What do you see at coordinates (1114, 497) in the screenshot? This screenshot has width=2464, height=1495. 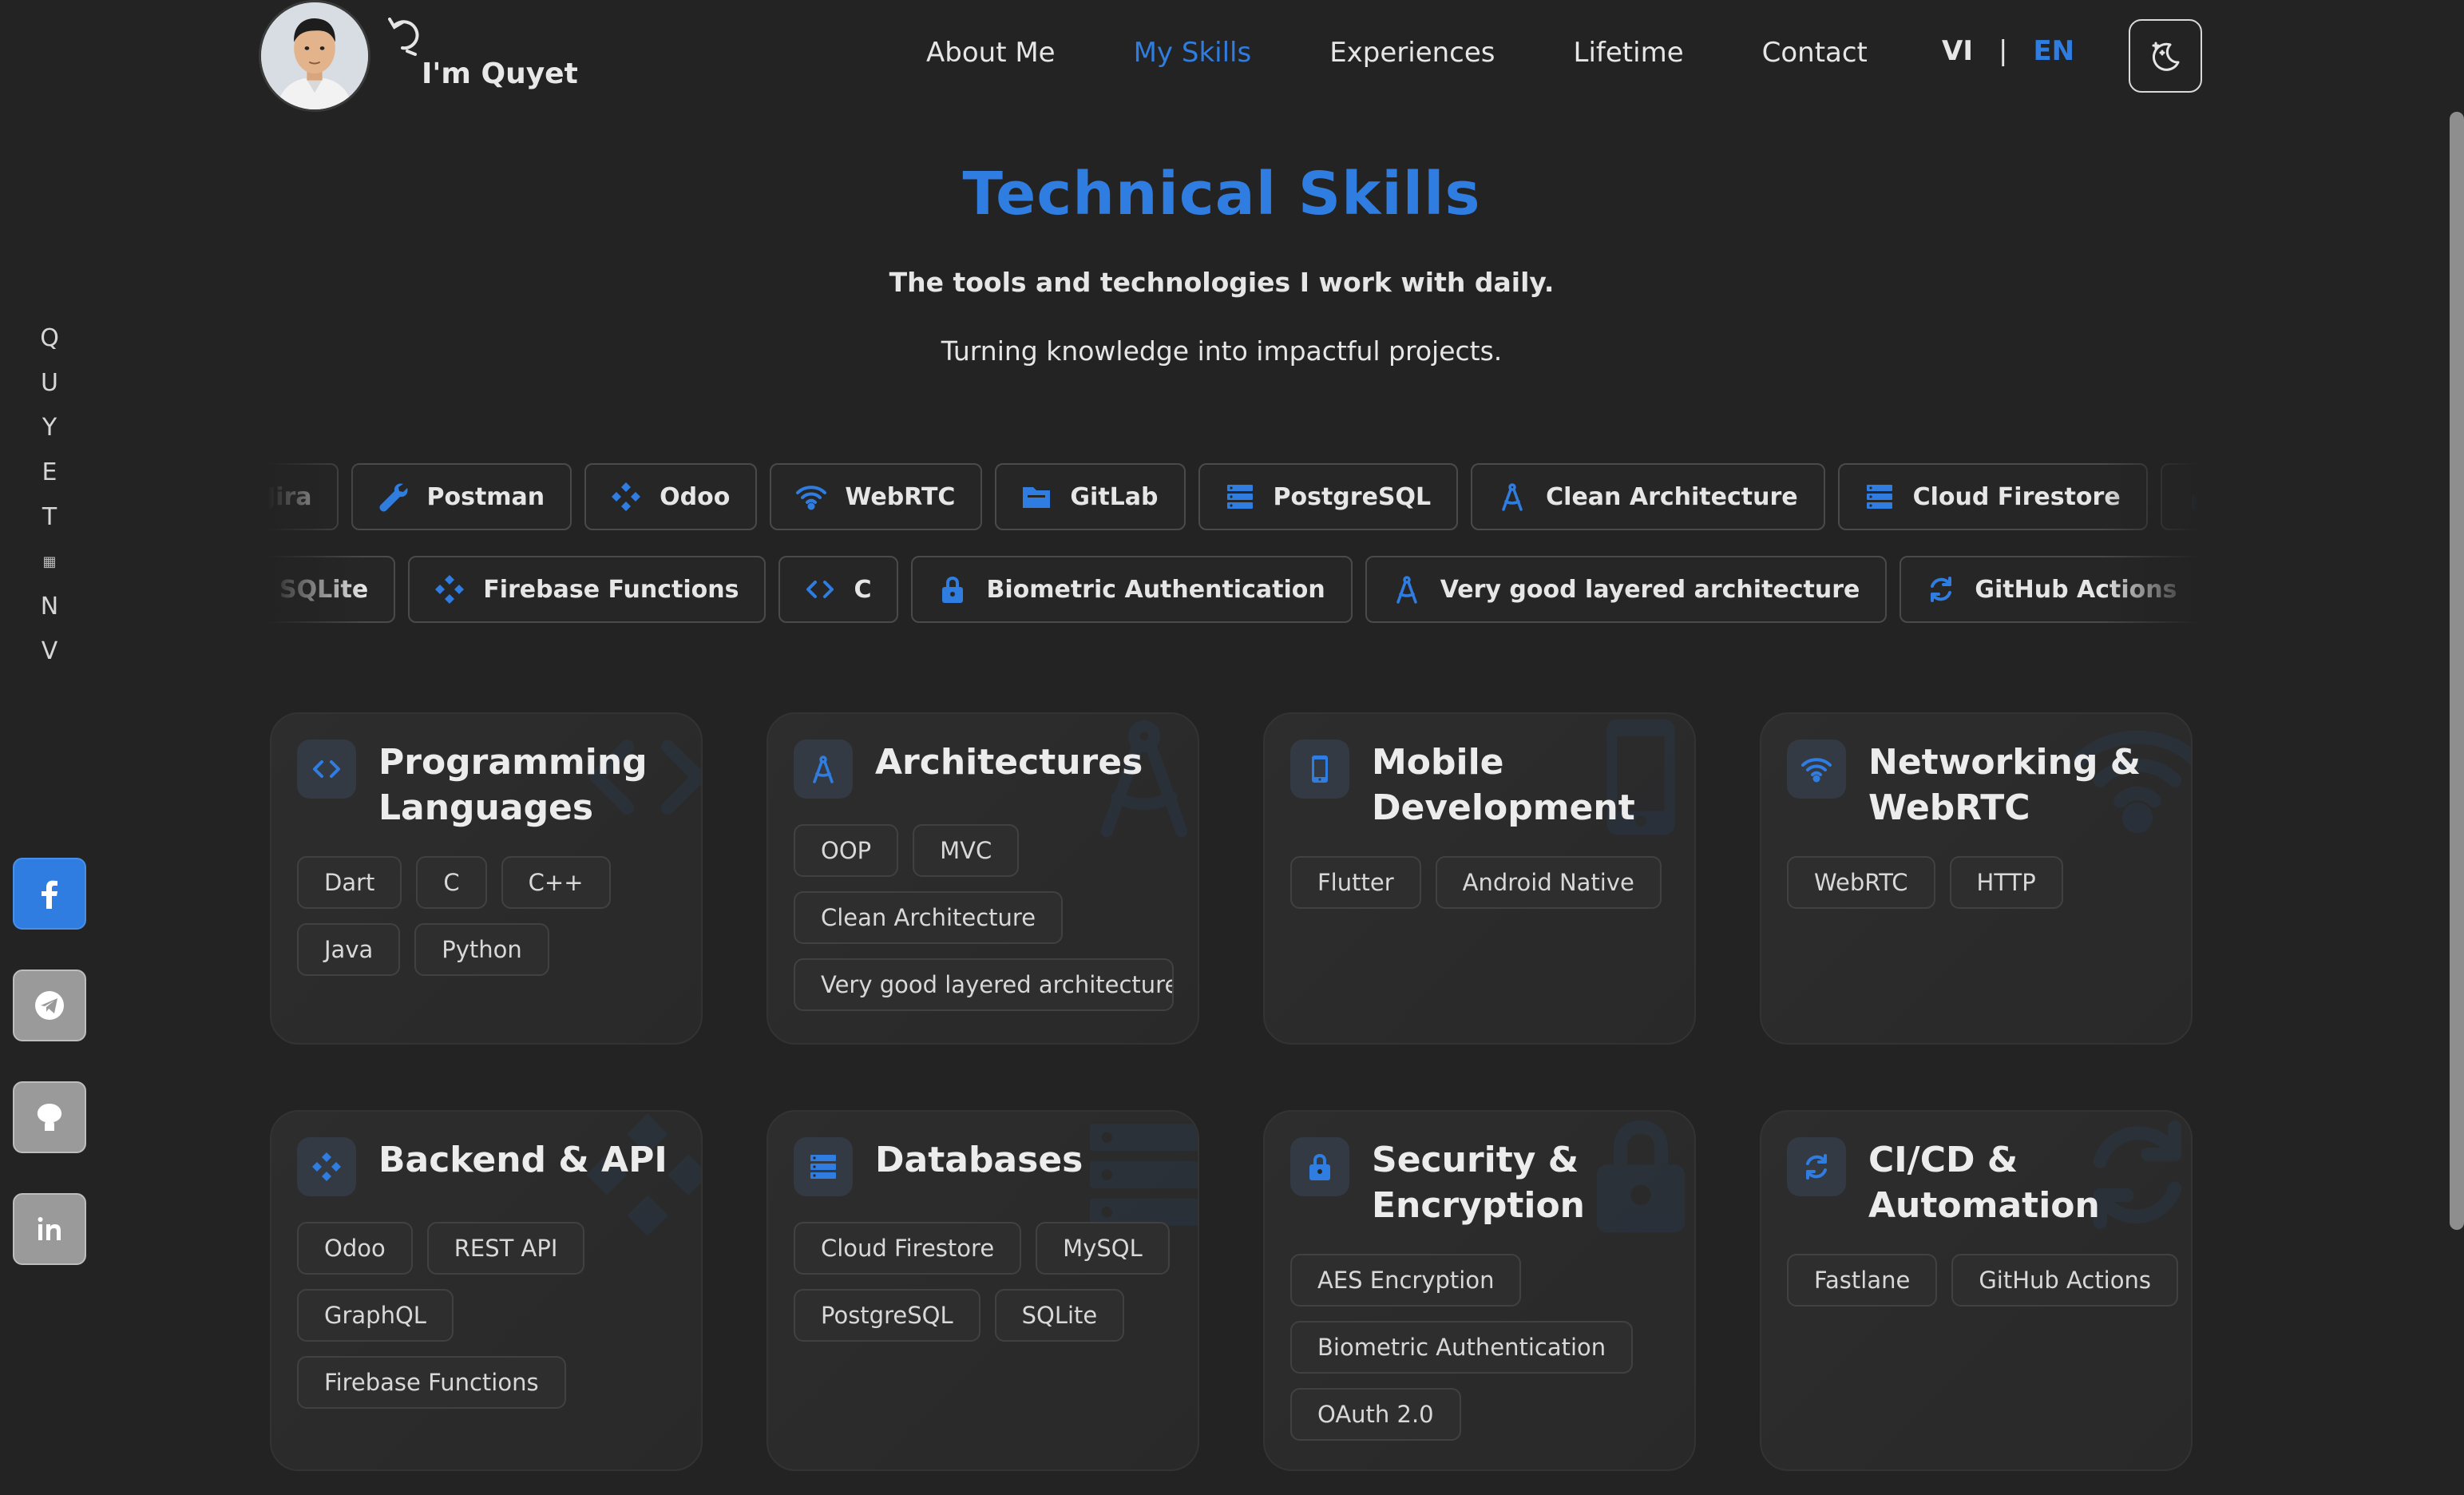 I see `skill-chip-label: GitLab` at bounding box center [1114, 497].